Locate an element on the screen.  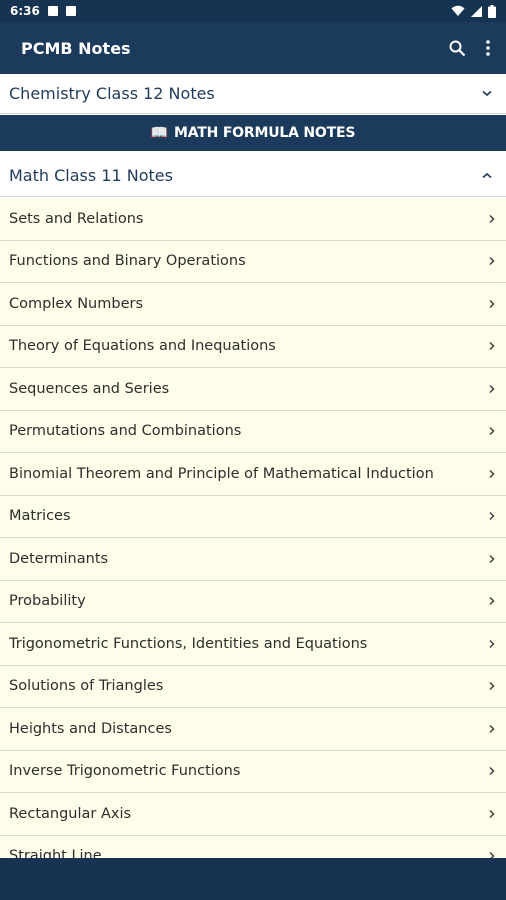
cellular-signal-icon is located at coordinates (476, 11).